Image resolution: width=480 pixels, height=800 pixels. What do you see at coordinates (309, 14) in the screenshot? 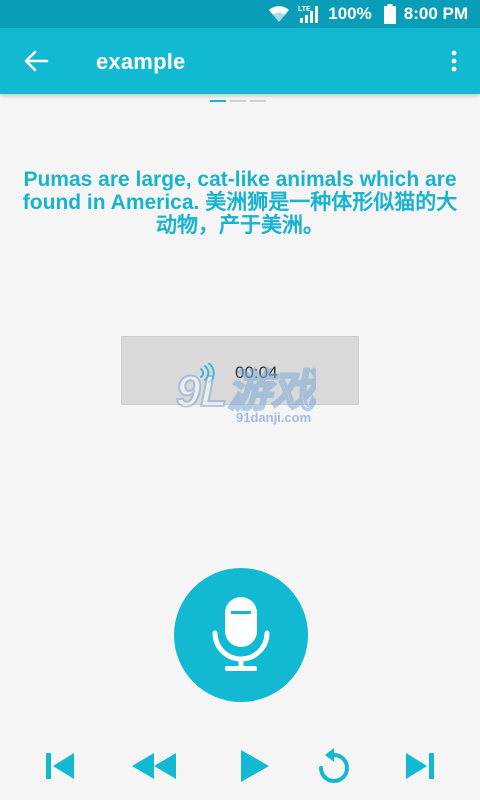
I see `signal-icon: LTE` at bounding box center [309, 14].